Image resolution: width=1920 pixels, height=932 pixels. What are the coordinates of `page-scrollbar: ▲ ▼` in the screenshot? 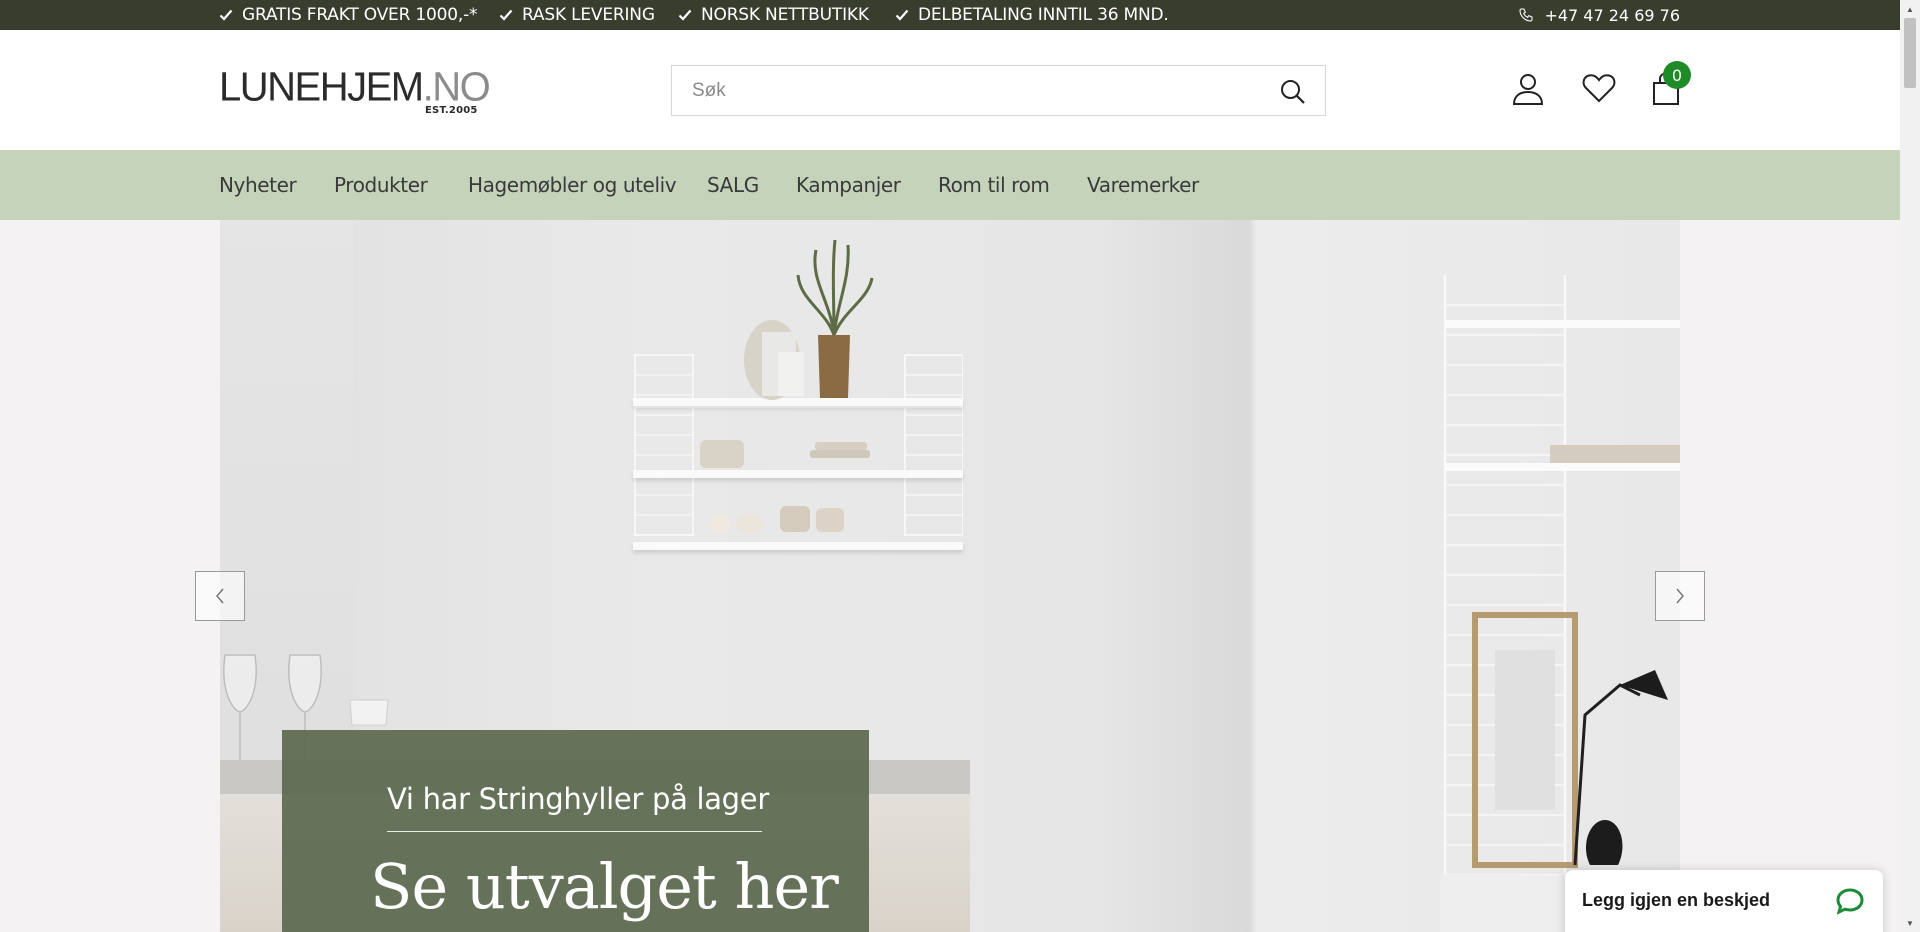 It's located at (1910, 466).